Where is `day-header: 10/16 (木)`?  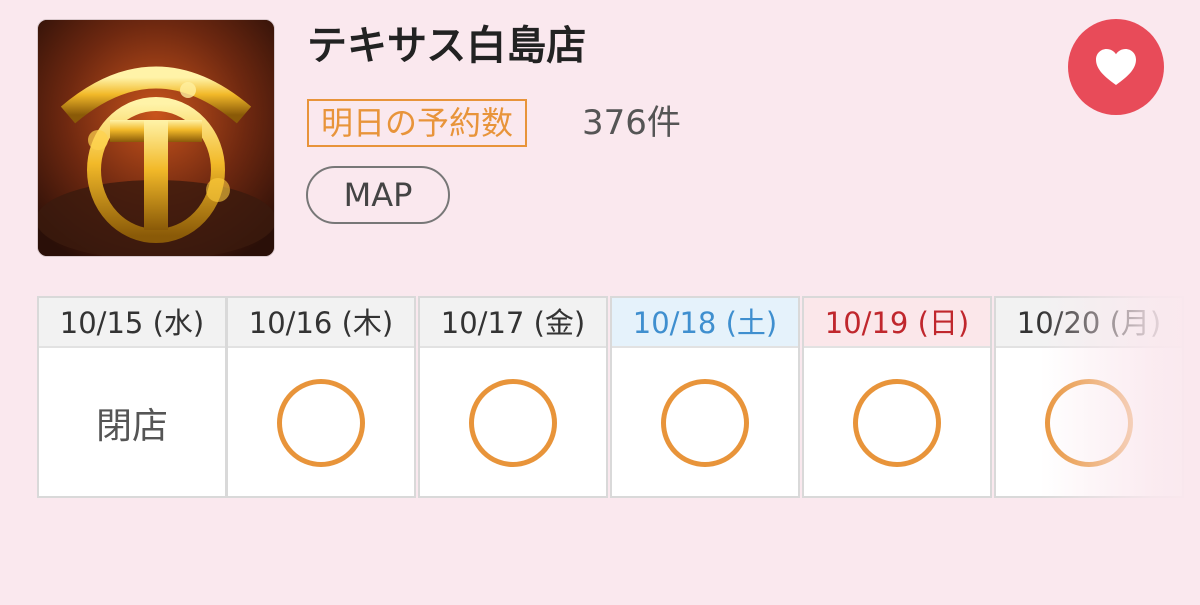 day-header: 10/16 (木) is located at coordinates (321, 323).